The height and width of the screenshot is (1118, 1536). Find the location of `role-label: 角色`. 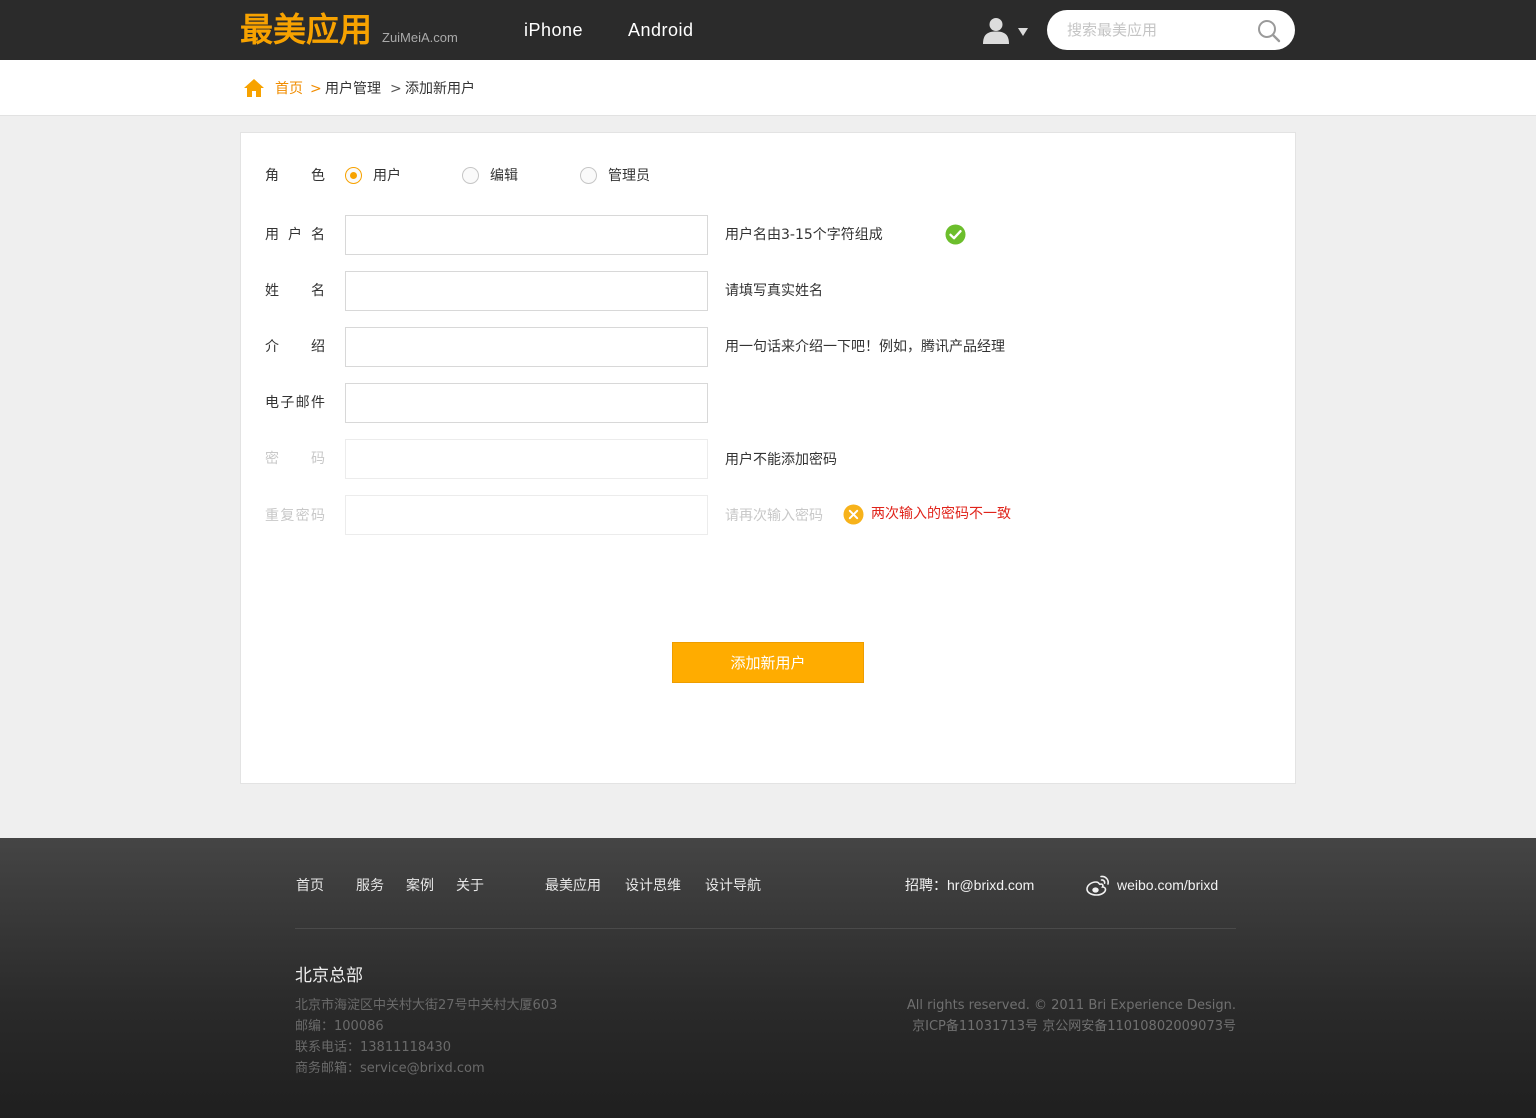

role-label: 角色 is located at coordinates (295, 176).